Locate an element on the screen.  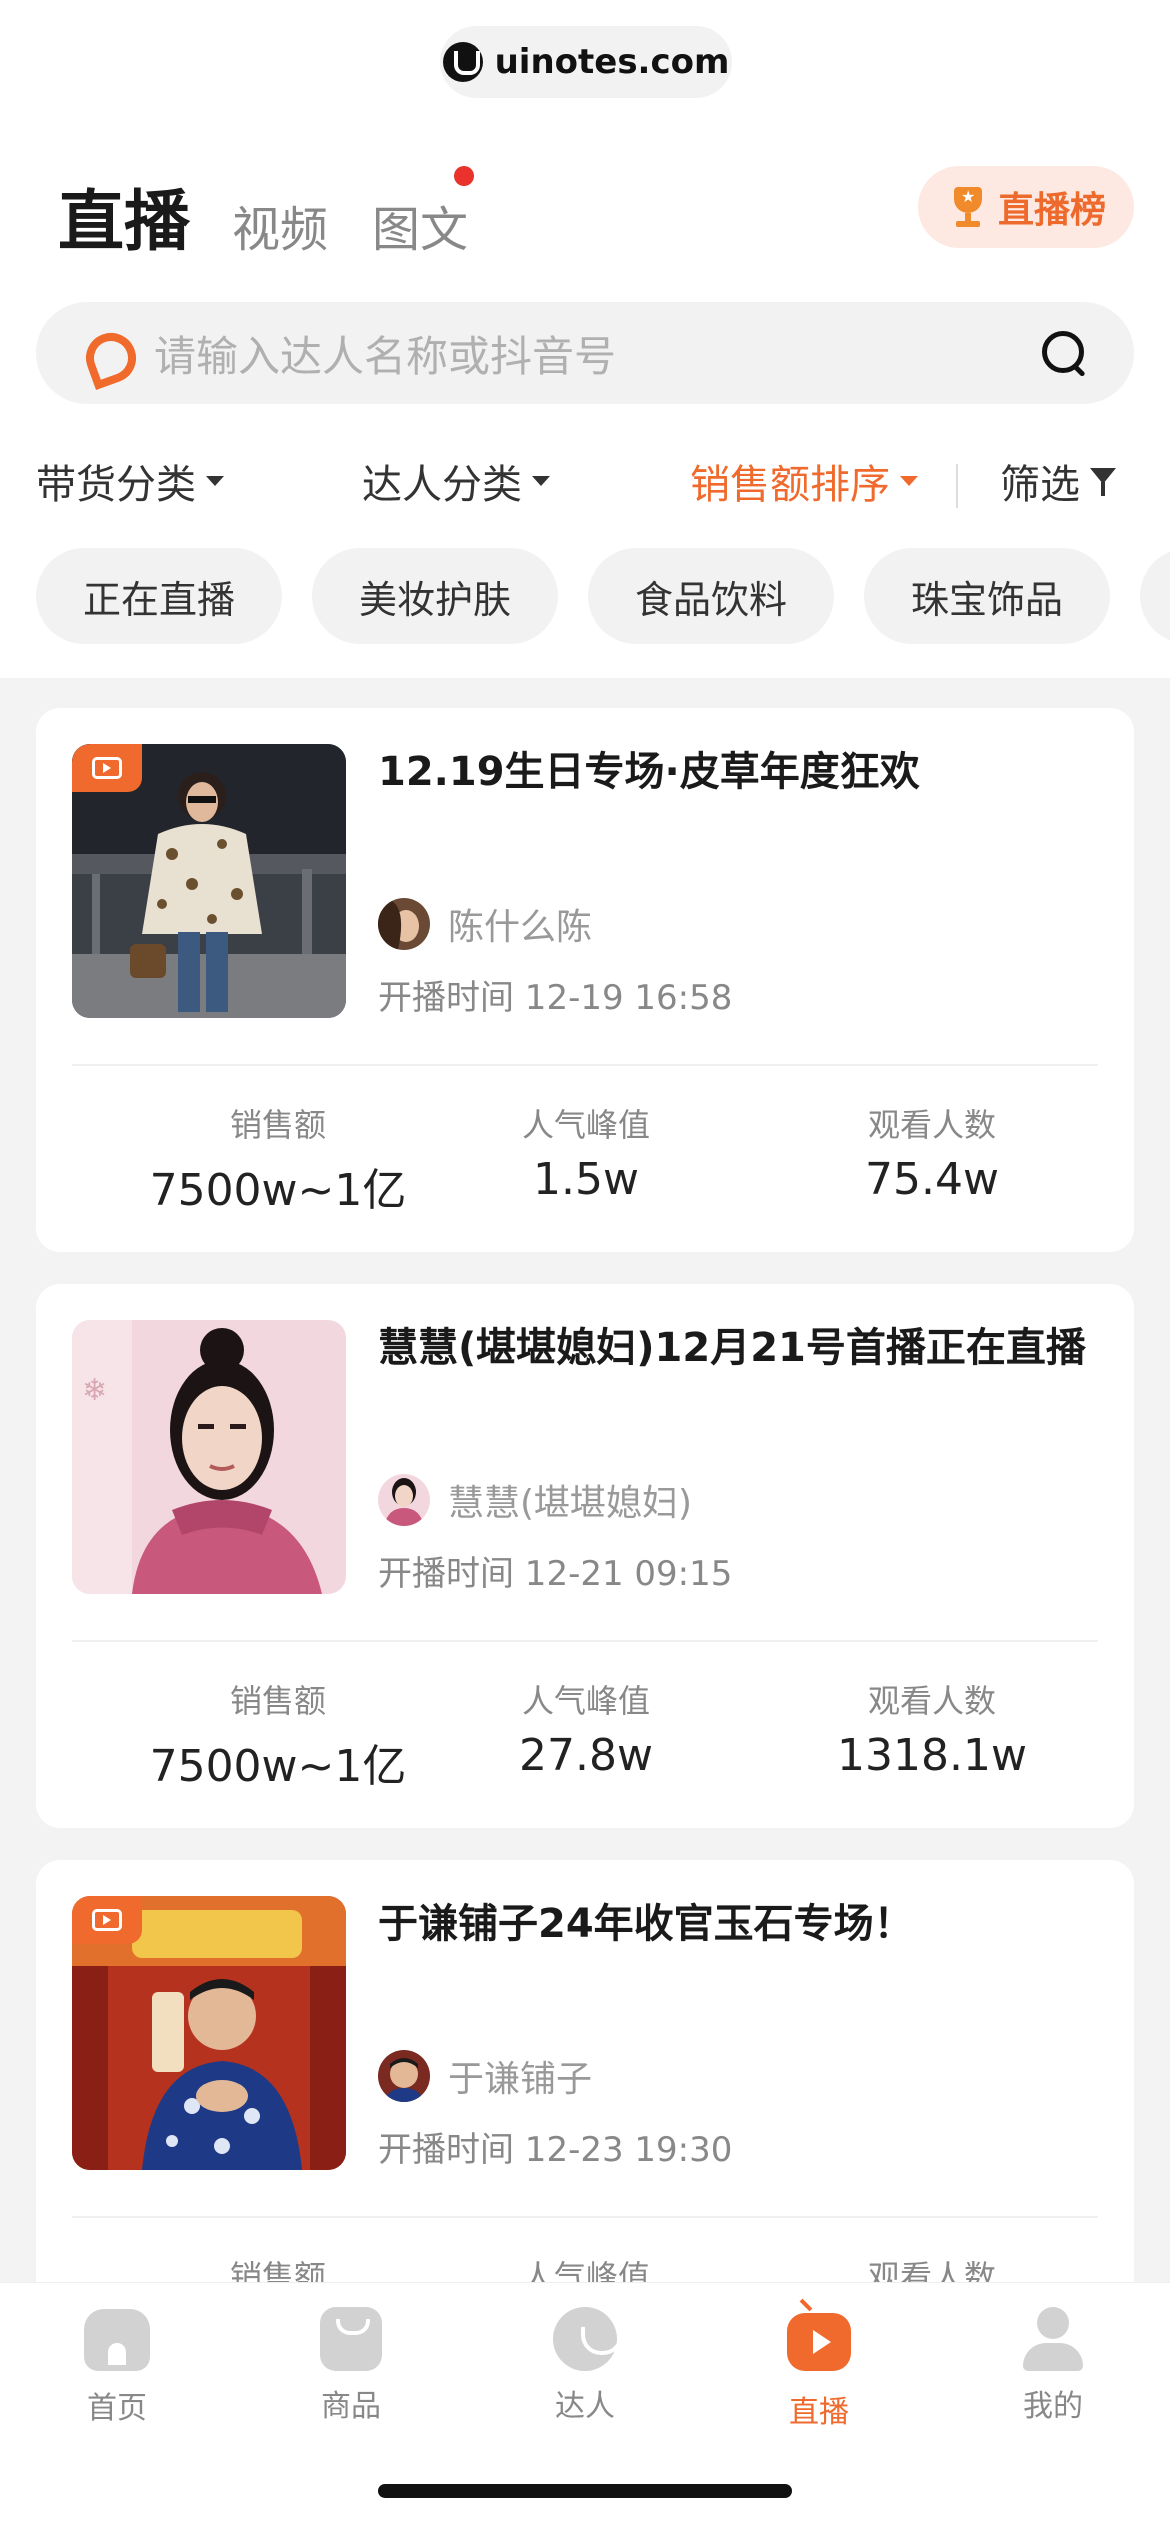
url-bar: uinotes.com is located at coordinates (586, 62).